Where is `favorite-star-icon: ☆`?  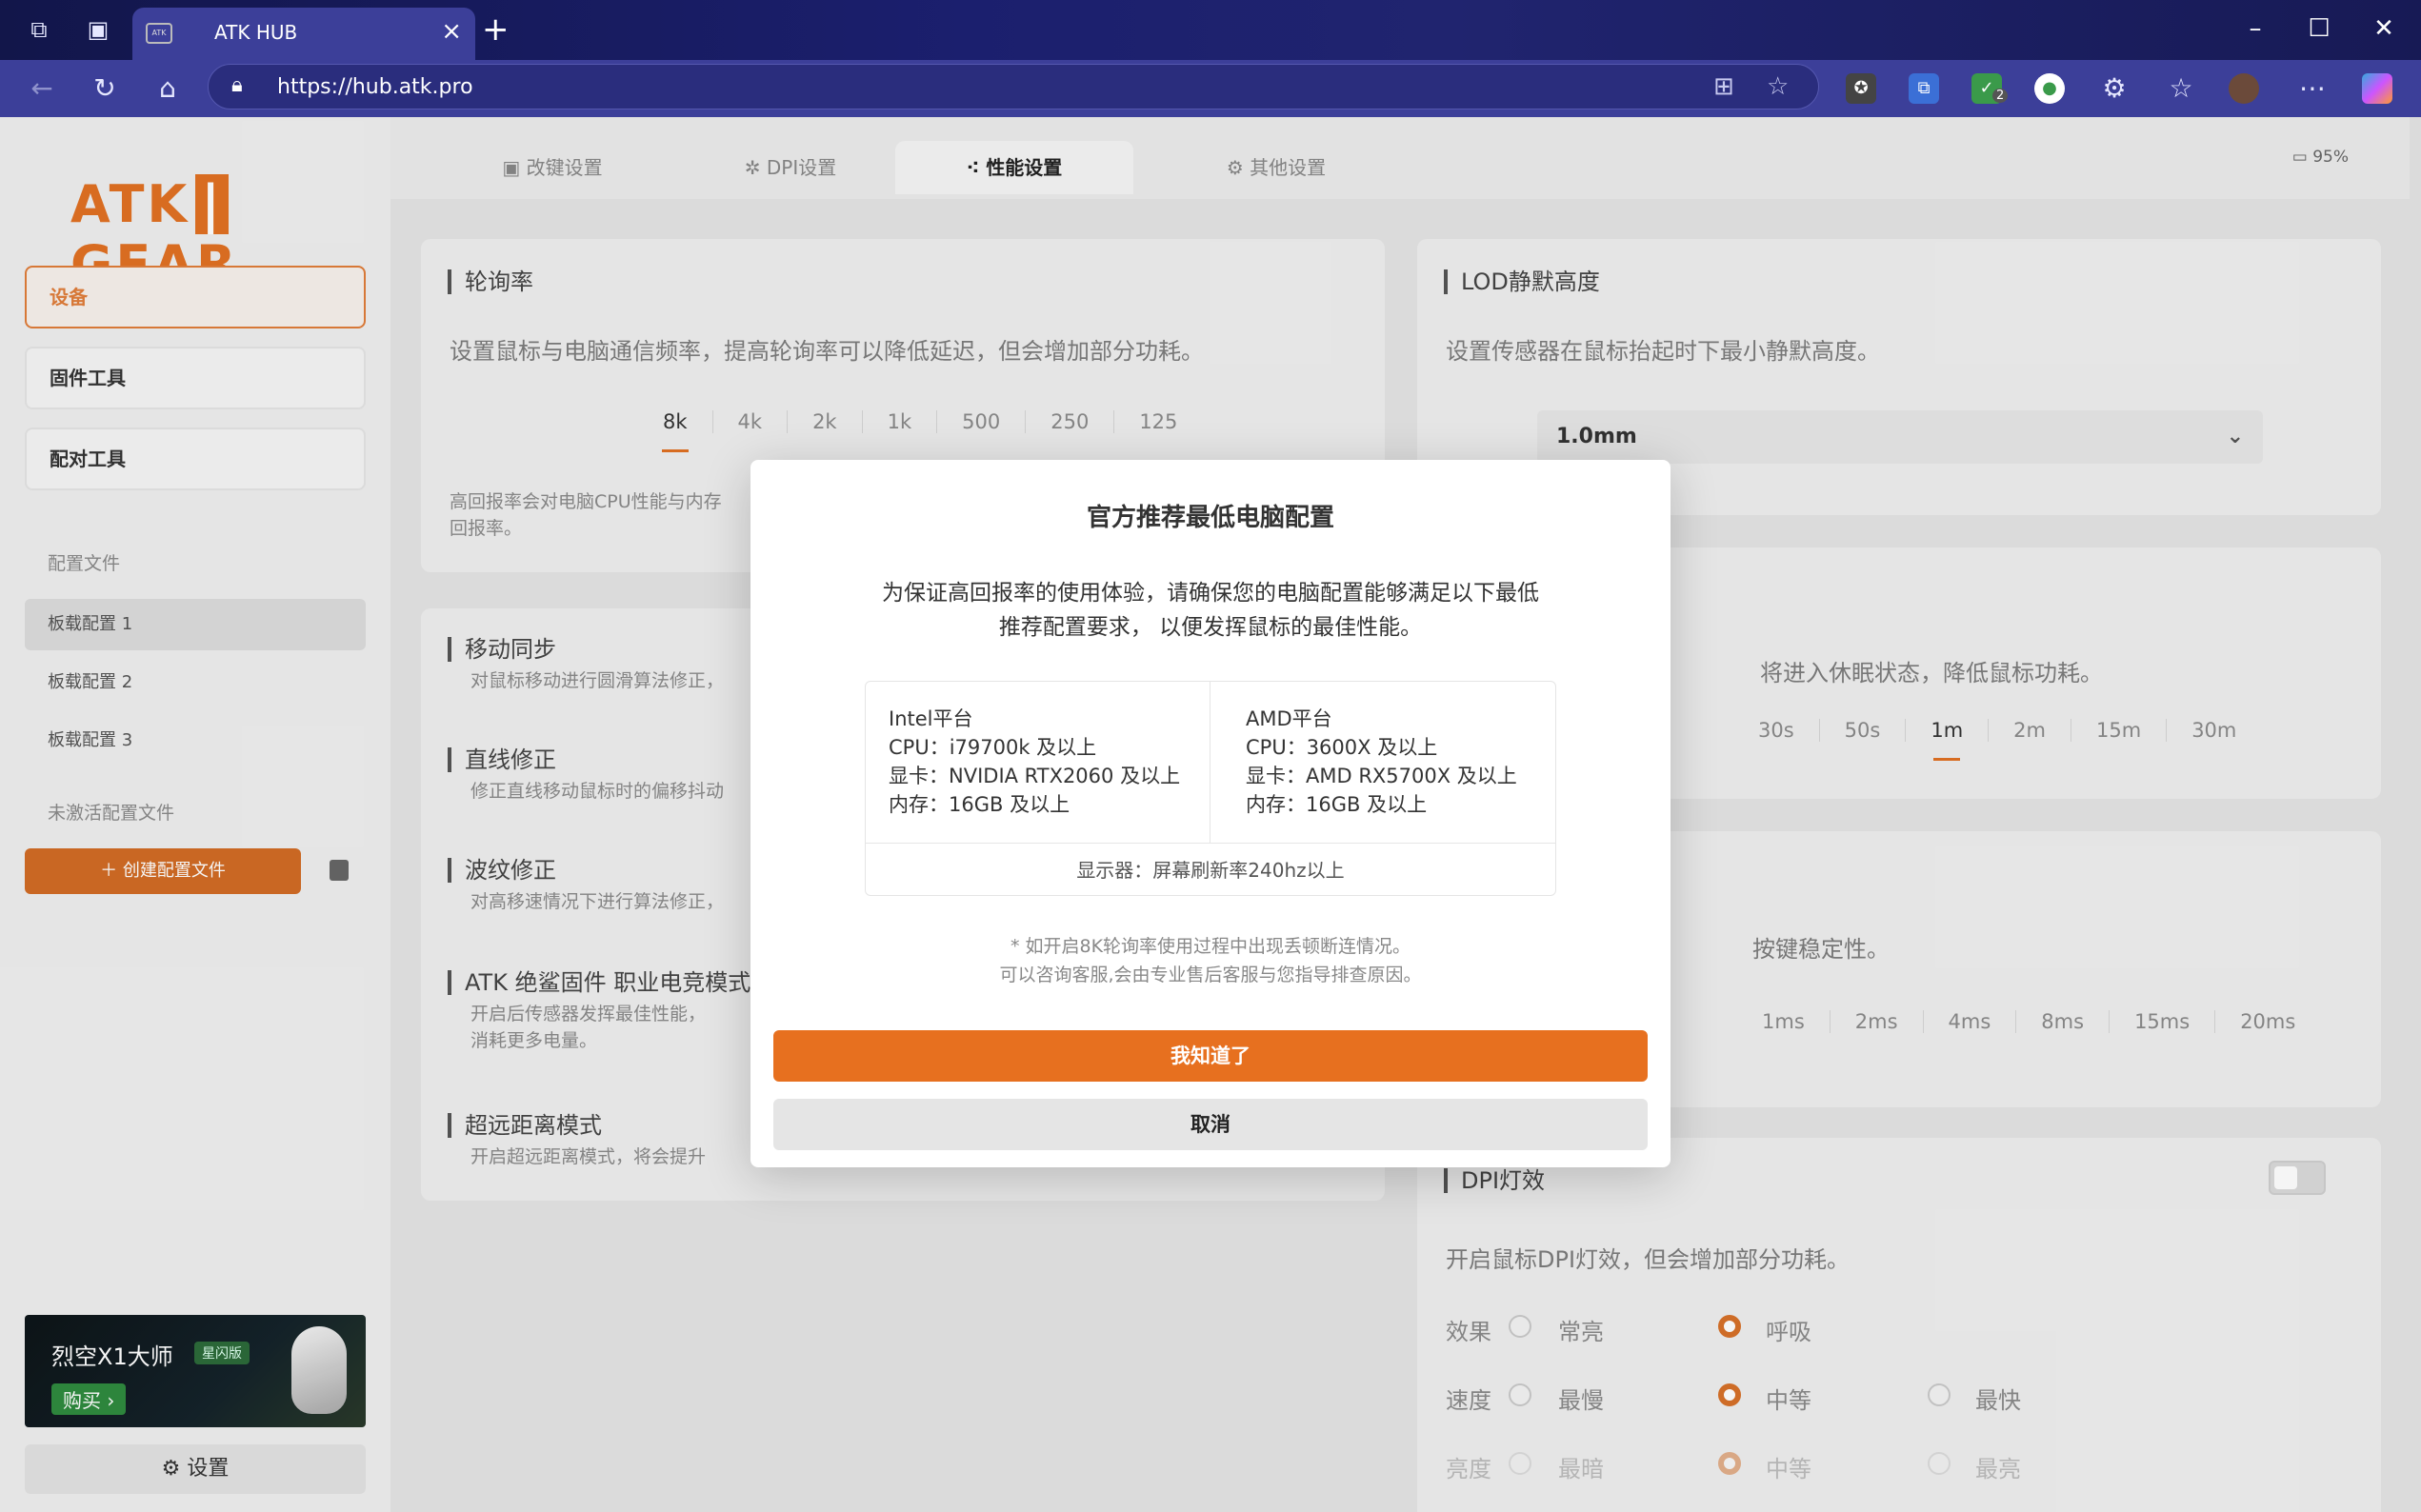 favorite-star-icon: ☆ is located at coordinates (1778, 86).